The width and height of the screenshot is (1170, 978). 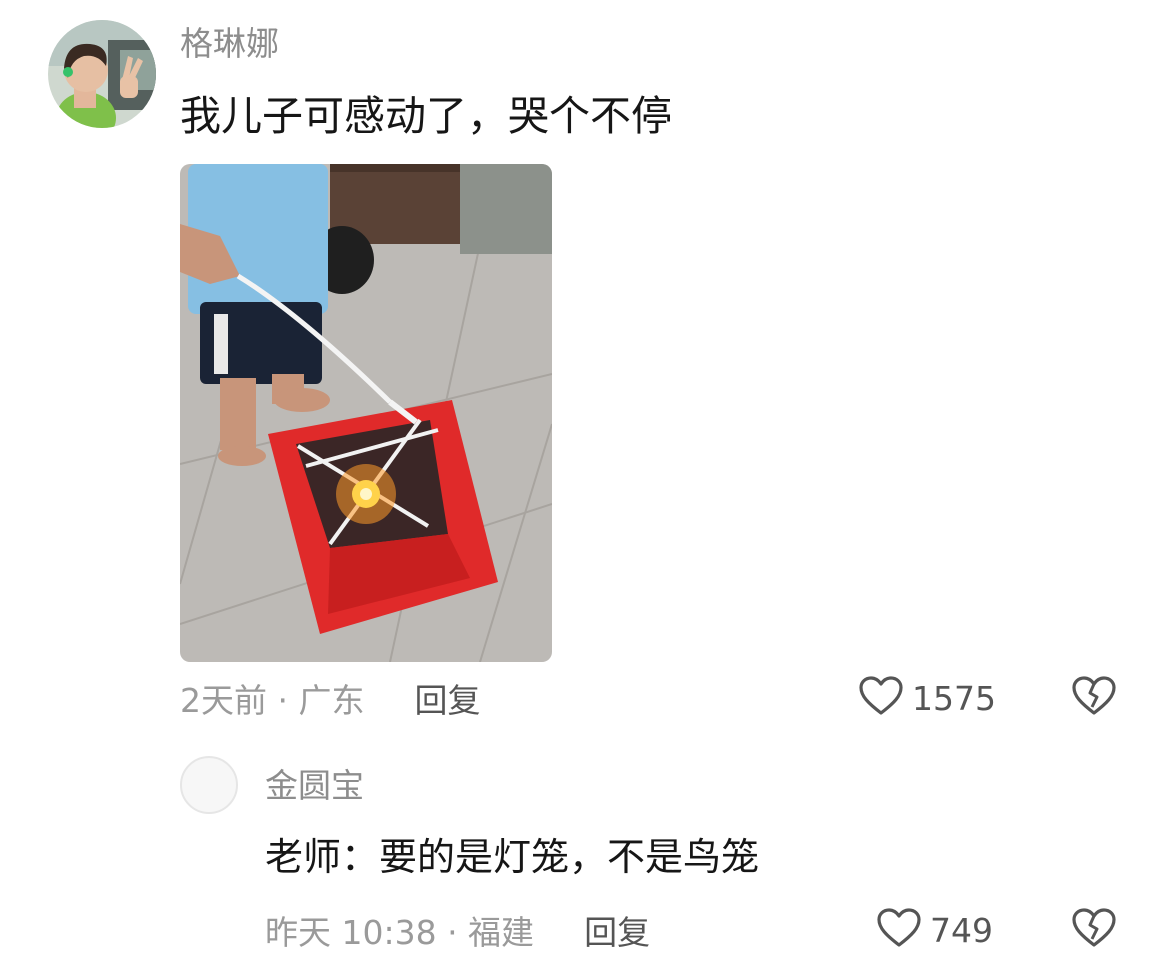 I want to click on reply-dislike-button, so click(x=1094, y=930).